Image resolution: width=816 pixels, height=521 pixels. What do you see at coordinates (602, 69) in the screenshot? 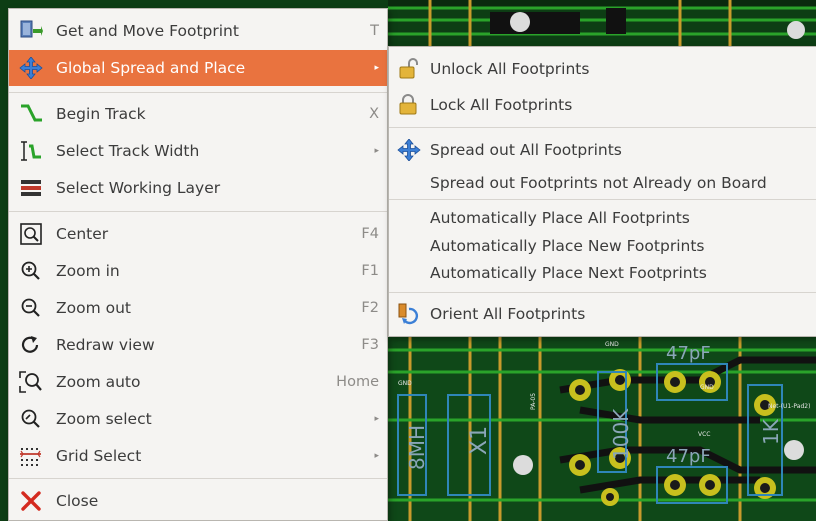
I see `submenu-item-unlock-all: Unlock All Footprints` at bounding box center [602, 69].